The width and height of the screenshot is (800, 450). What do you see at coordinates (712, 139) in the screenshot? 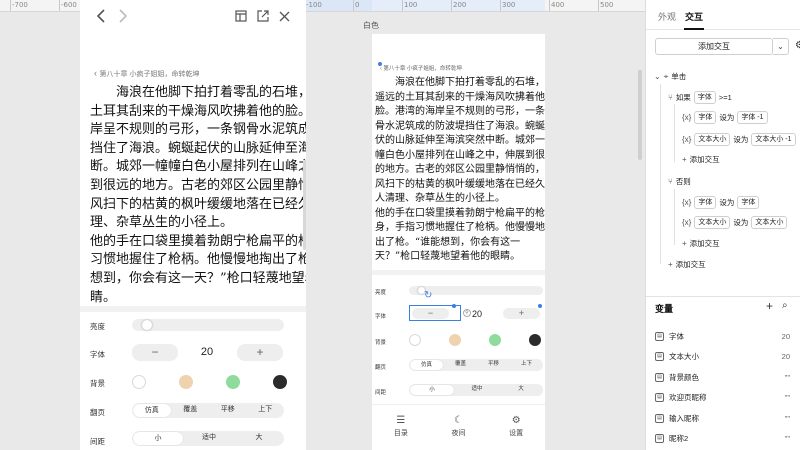
I see `action-2-variable-chip: 文本大小` at bounding box center [712, 139].